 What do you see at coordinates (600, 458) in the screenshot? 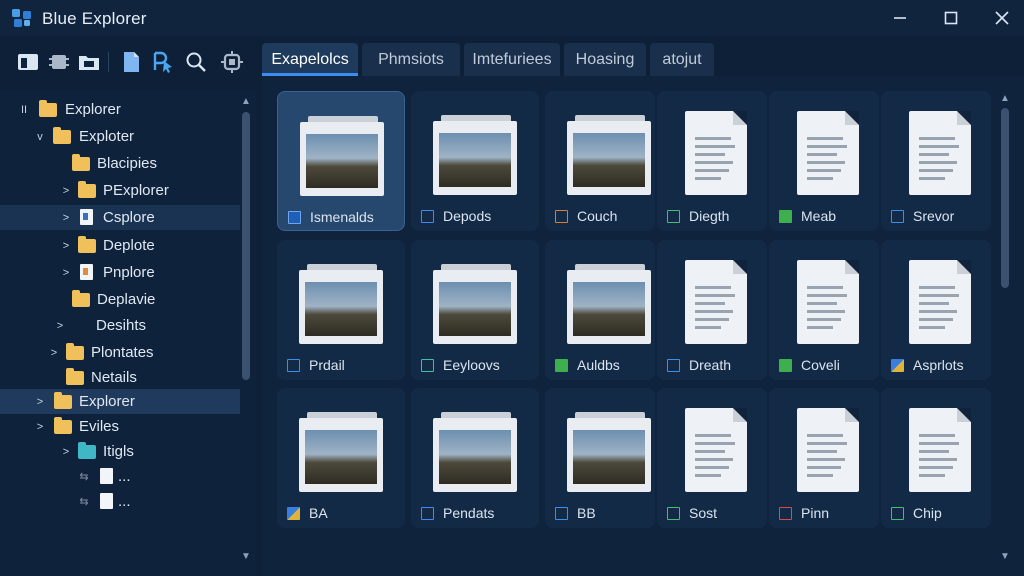
I see `file-tile: BB` at bounding box center [600, 458].